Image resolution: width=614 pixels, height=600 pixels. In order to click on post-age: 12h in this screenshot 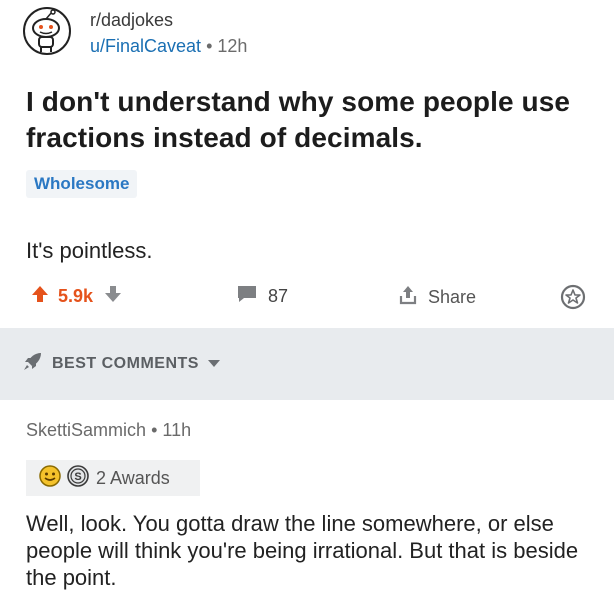, I will do `click(232, 46)`.